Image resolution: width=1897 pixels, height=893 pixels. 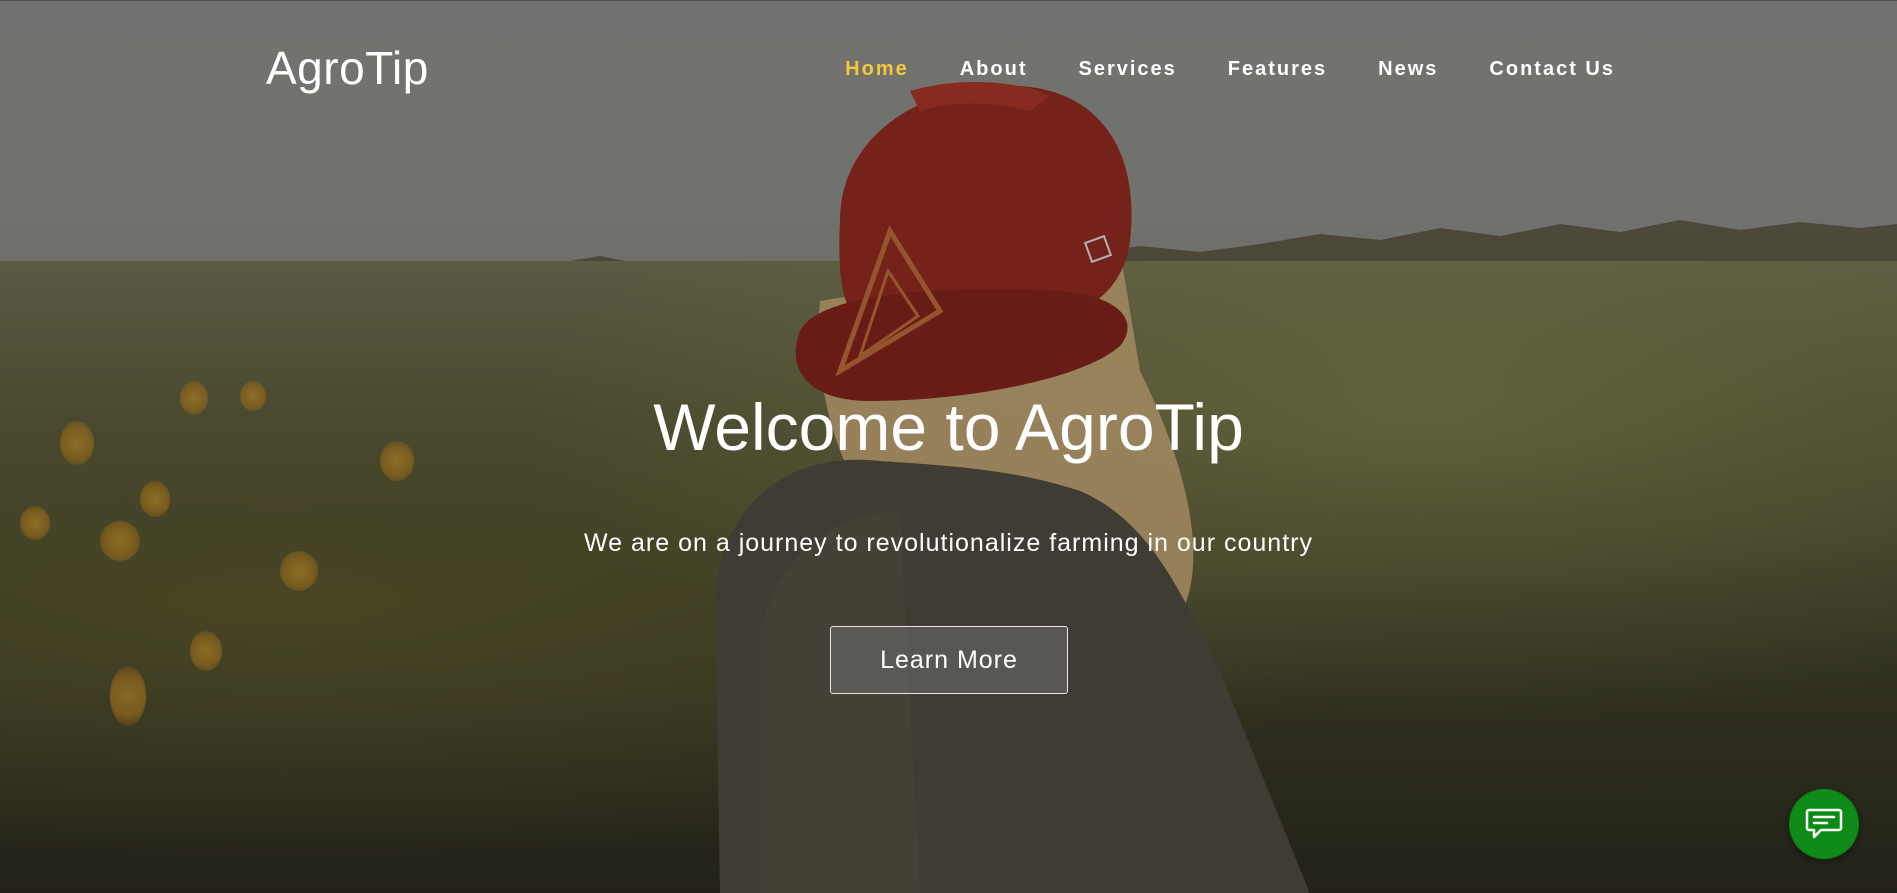 I want to click on learn-more-button: Learn More, so click(x=949, y=660).